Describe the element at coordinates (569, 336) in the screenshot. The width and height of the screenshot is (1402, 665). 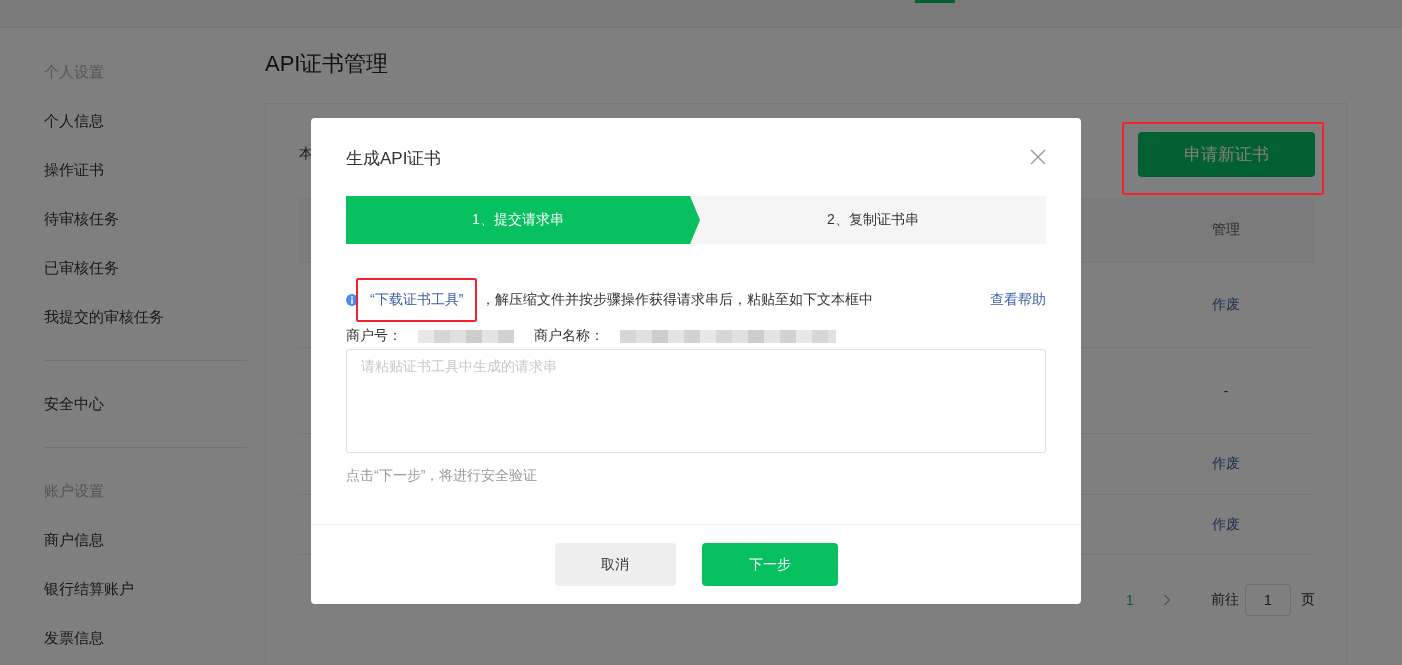
I see `field-label: 商户名称：` at that location.